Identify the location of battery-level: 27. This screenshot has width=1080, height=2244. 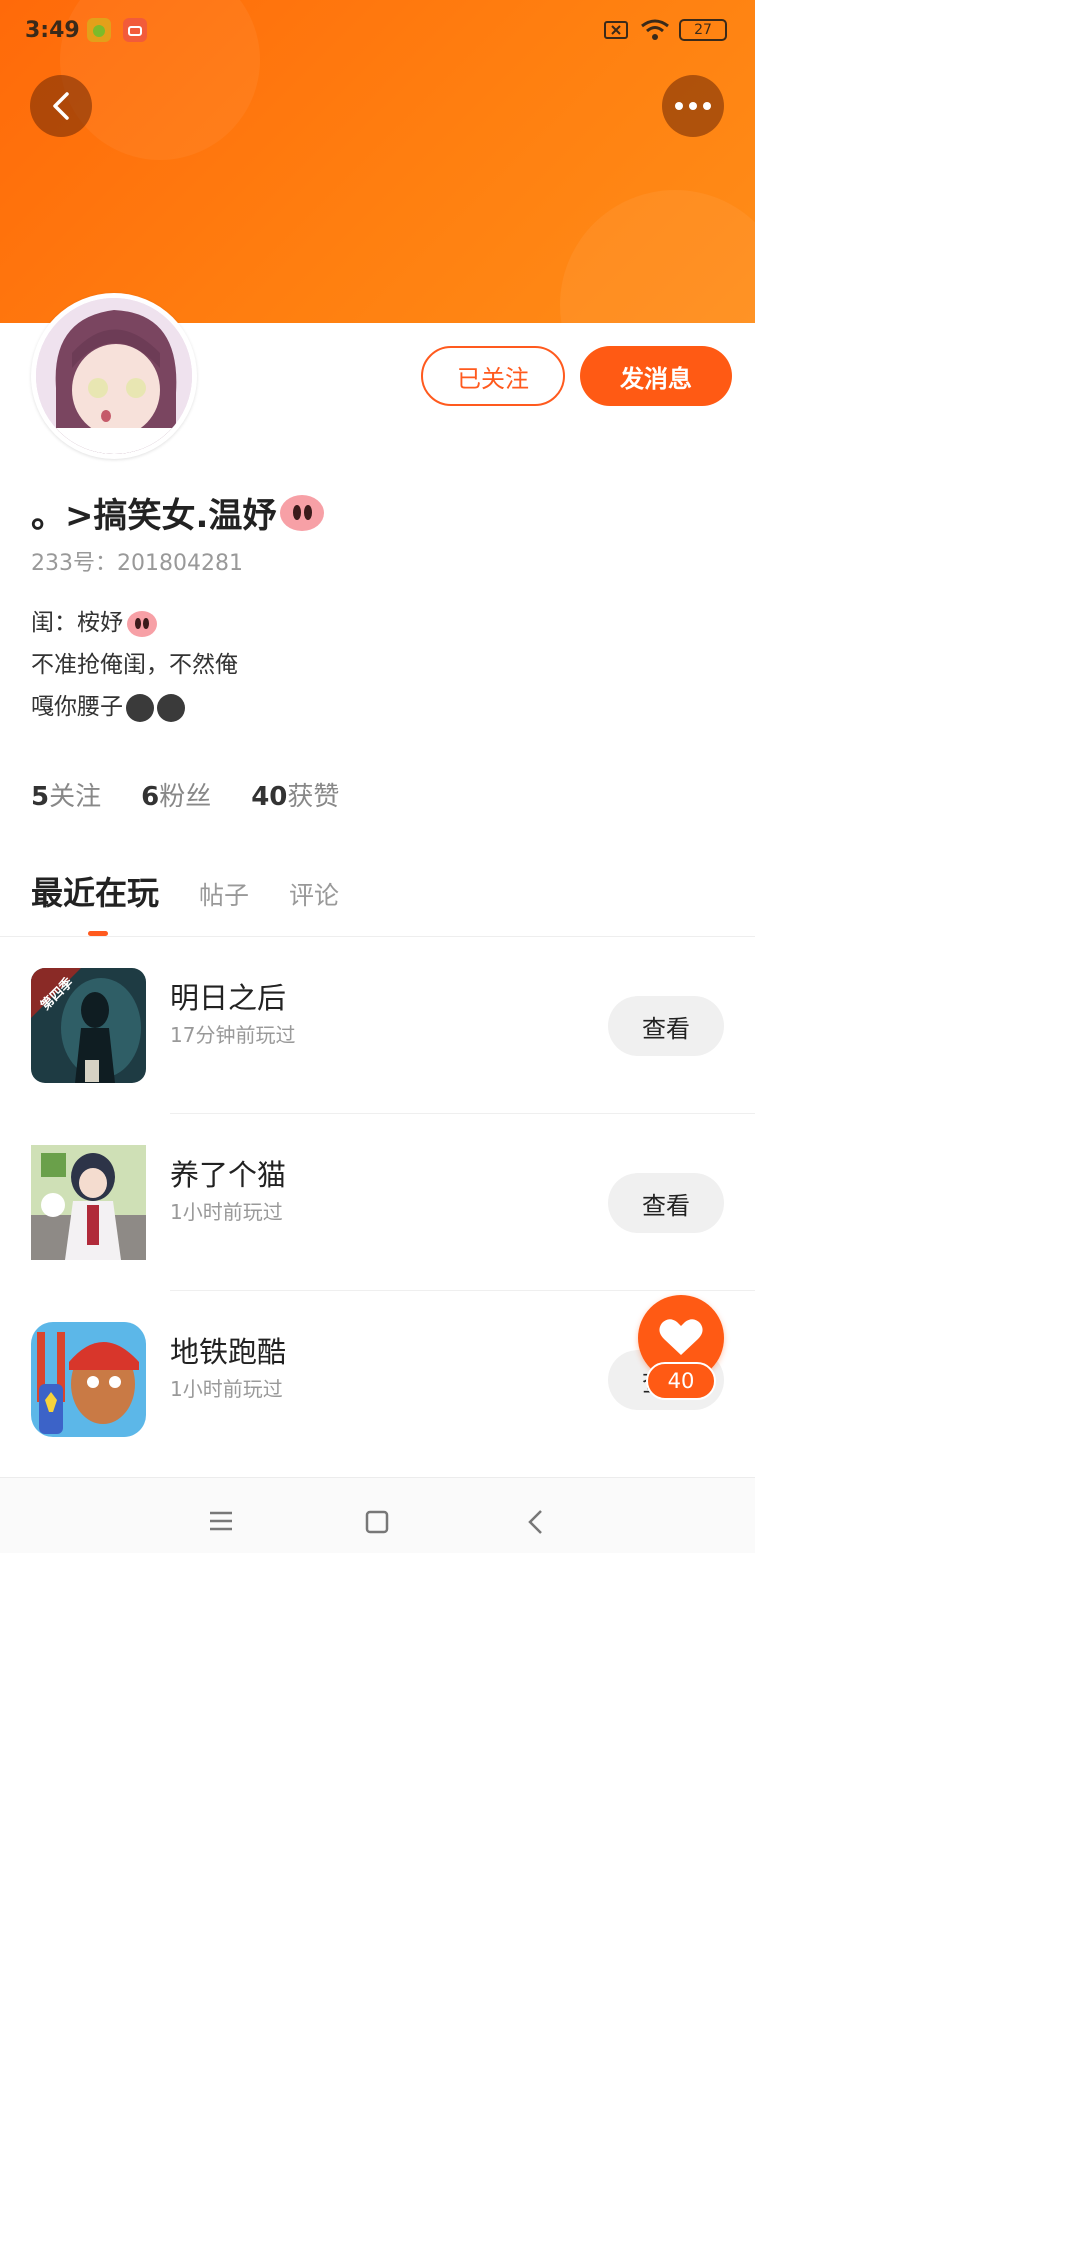
(703, 30).